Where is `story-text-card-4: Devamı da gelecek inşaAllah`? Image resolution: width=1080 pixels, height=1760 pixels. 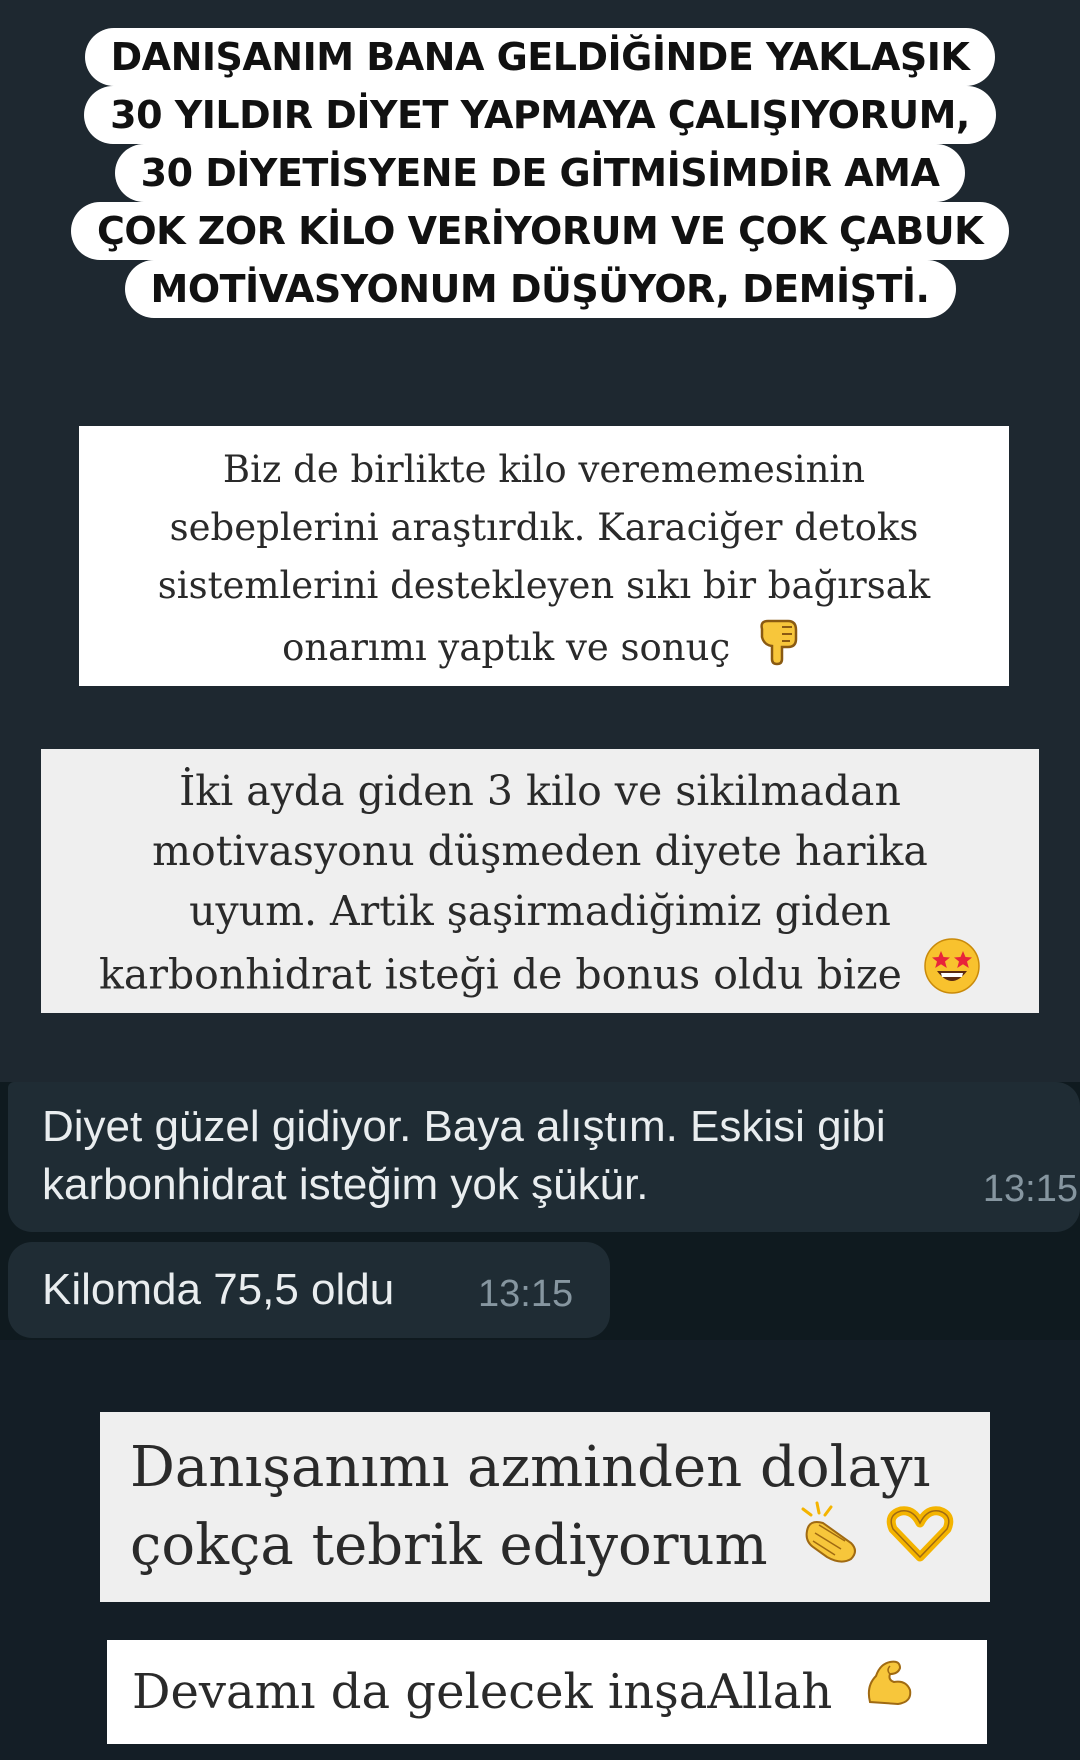
story-text-card-4: Devamı da gelecek inşaAllah is located at coordinates (547, 1692).